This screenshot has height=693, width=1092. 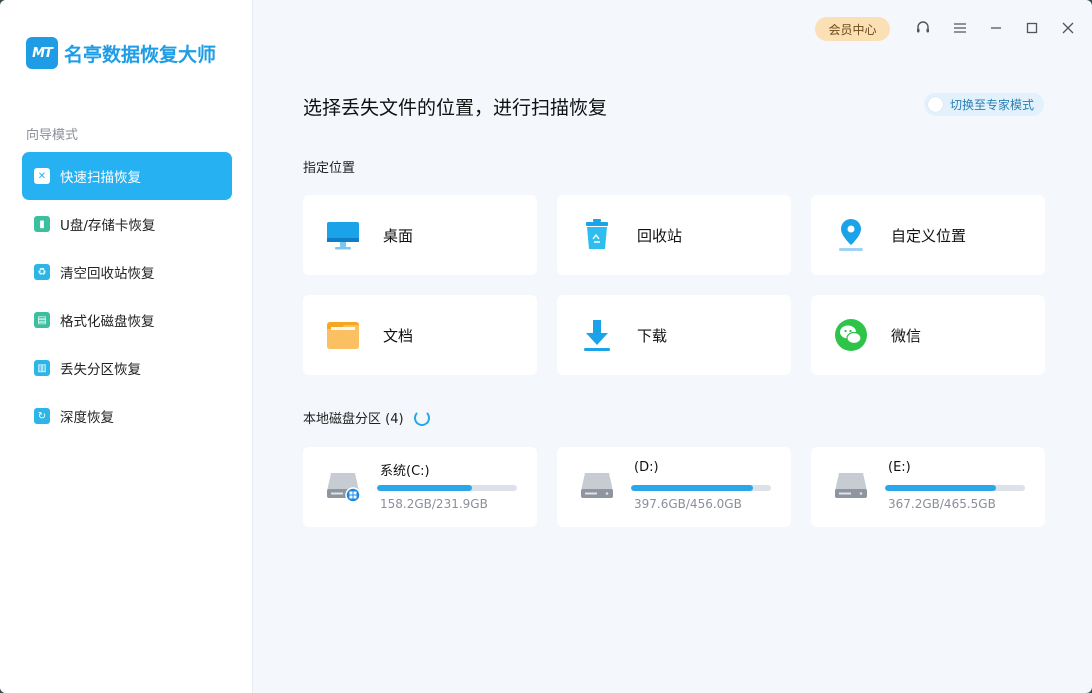 What do you see at coordinates (935, 104) in the screenshot?
I see `toggle-knob` at bounding box center [935, 104].